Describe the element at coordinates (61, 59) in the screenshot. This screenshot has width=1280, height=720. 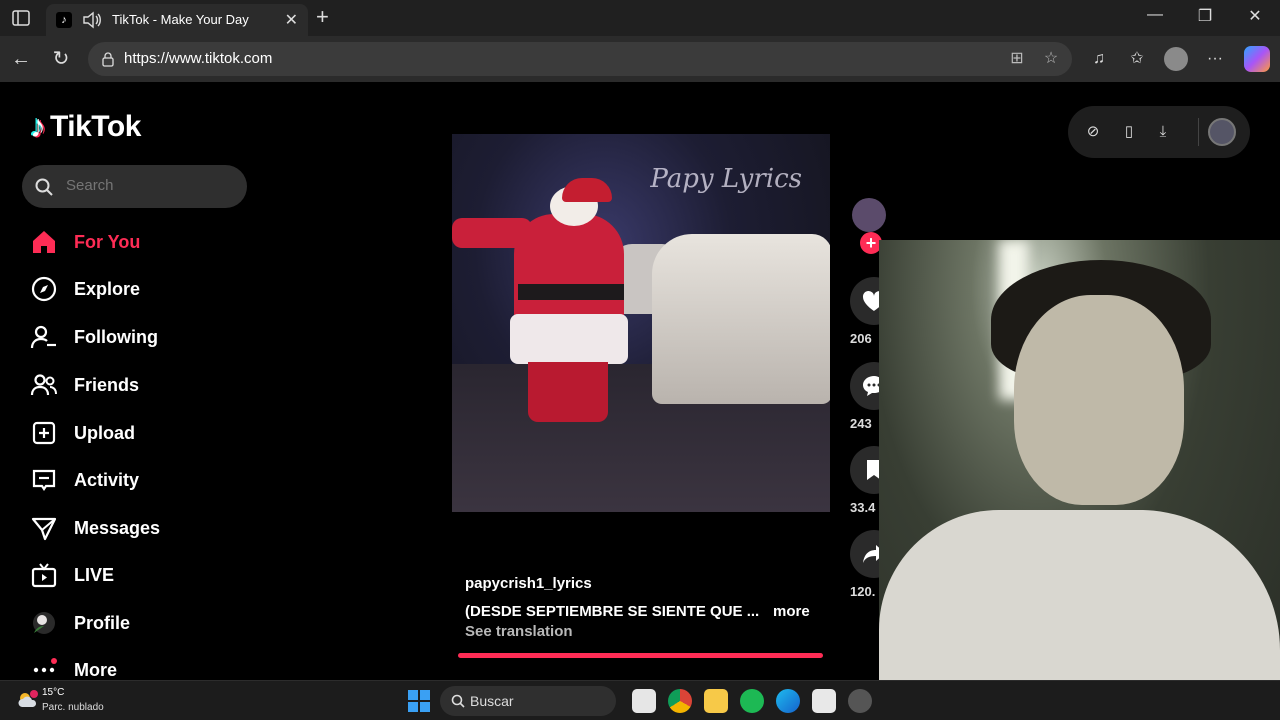
I see `reload-icon: ↻` at that location.